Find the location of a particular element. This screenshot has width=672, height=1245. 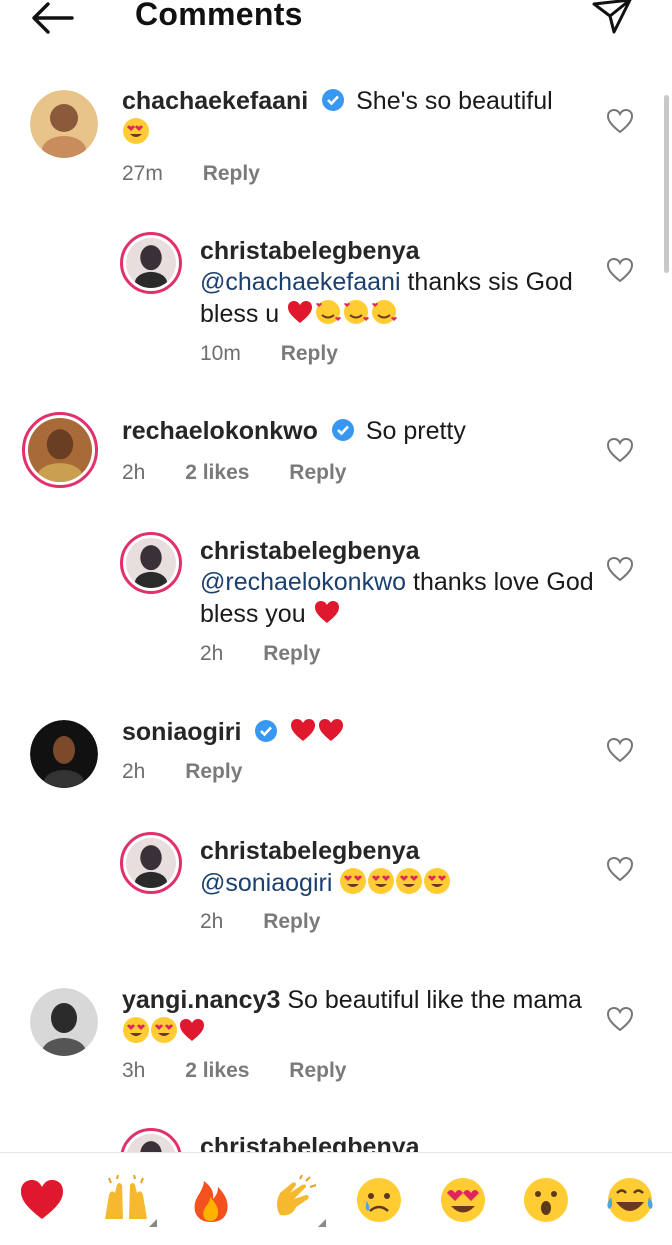

reaction-tears-of-joy is located at coordinates (630, 1200).